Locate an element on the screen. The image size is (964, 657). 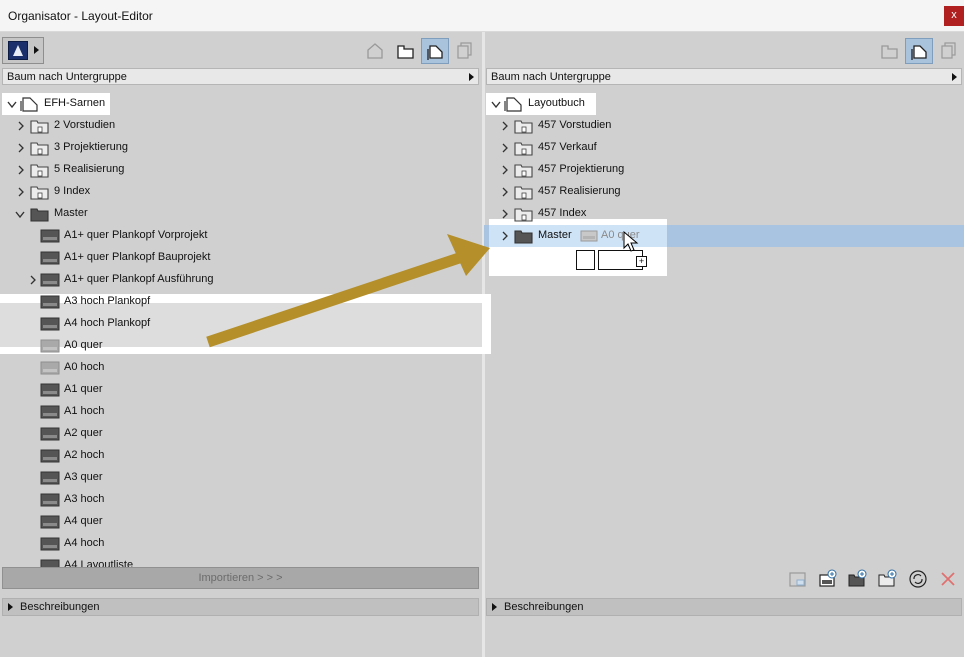
master-layout-row: A1+ quer Plankopf Ausführung is located at coordinates (178, 280).